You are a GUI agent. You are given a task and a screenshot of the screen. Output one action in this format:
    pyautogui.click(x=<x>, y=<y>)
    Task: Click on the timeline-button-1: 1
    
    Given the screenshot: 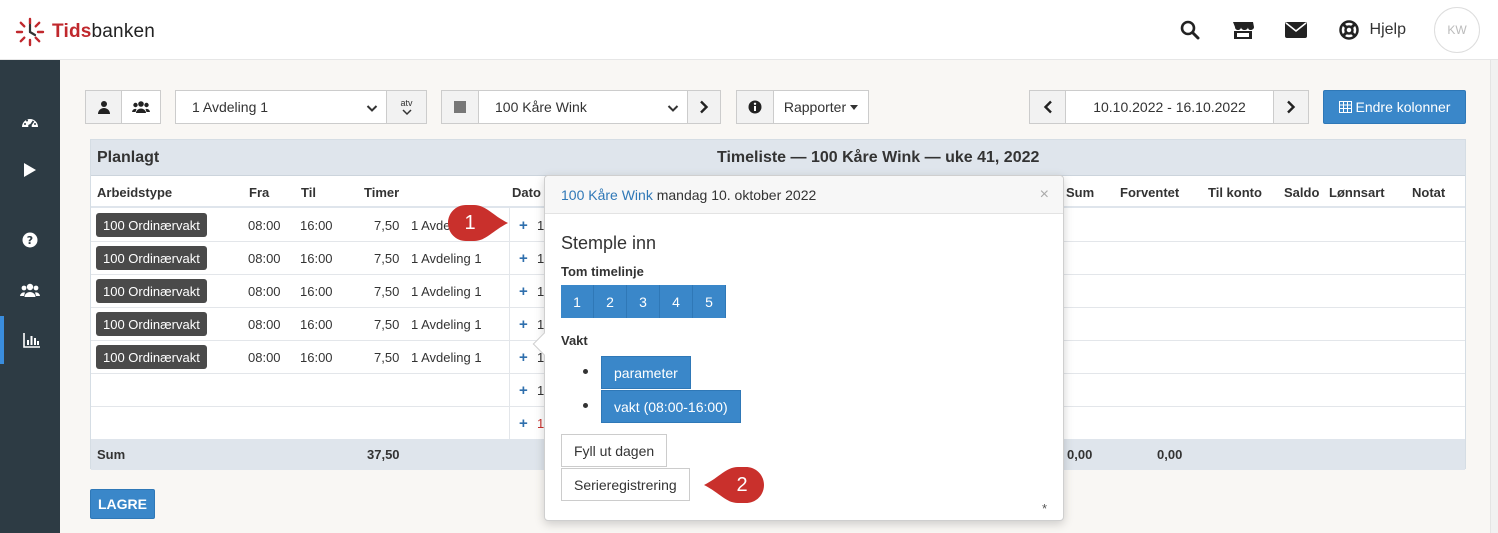 What is the action you would take?
    pyautogui.click(x=577, y=301)
    